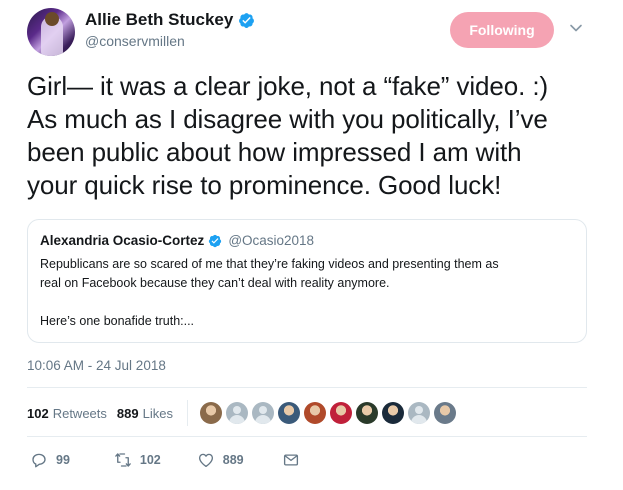 The image size is (623, 490). What do you see at coordinates (79, 413) in the screenshot?
I see `retweets-label: Retweets` at bounding box center [79, 413].